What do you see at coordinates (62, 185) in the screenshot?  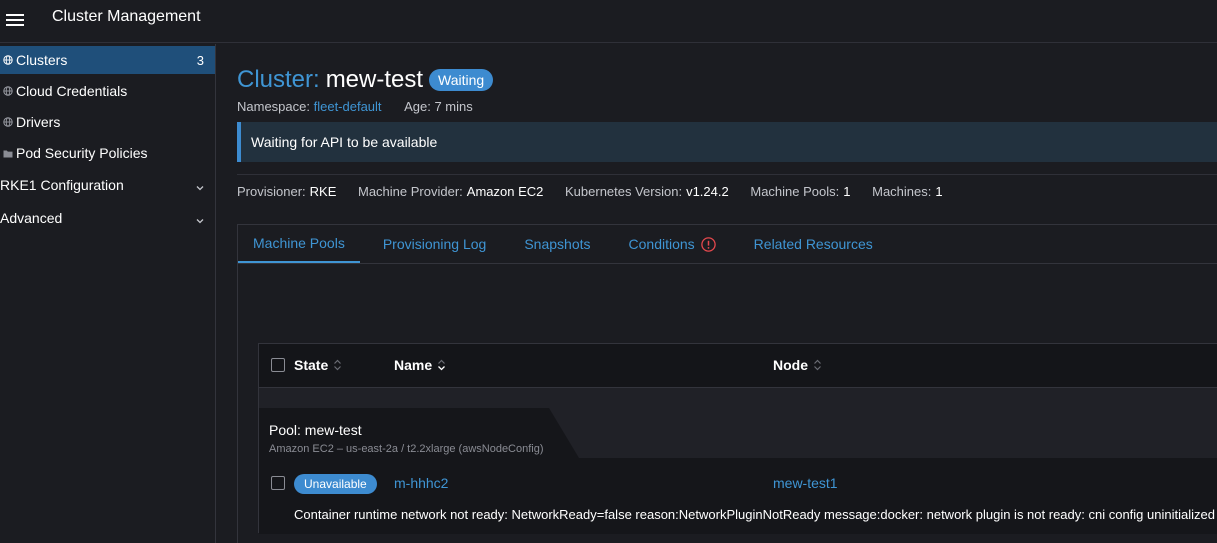 I see `sidebar-group-label: RKE1 Configuration` at bounding box center [62, 185].